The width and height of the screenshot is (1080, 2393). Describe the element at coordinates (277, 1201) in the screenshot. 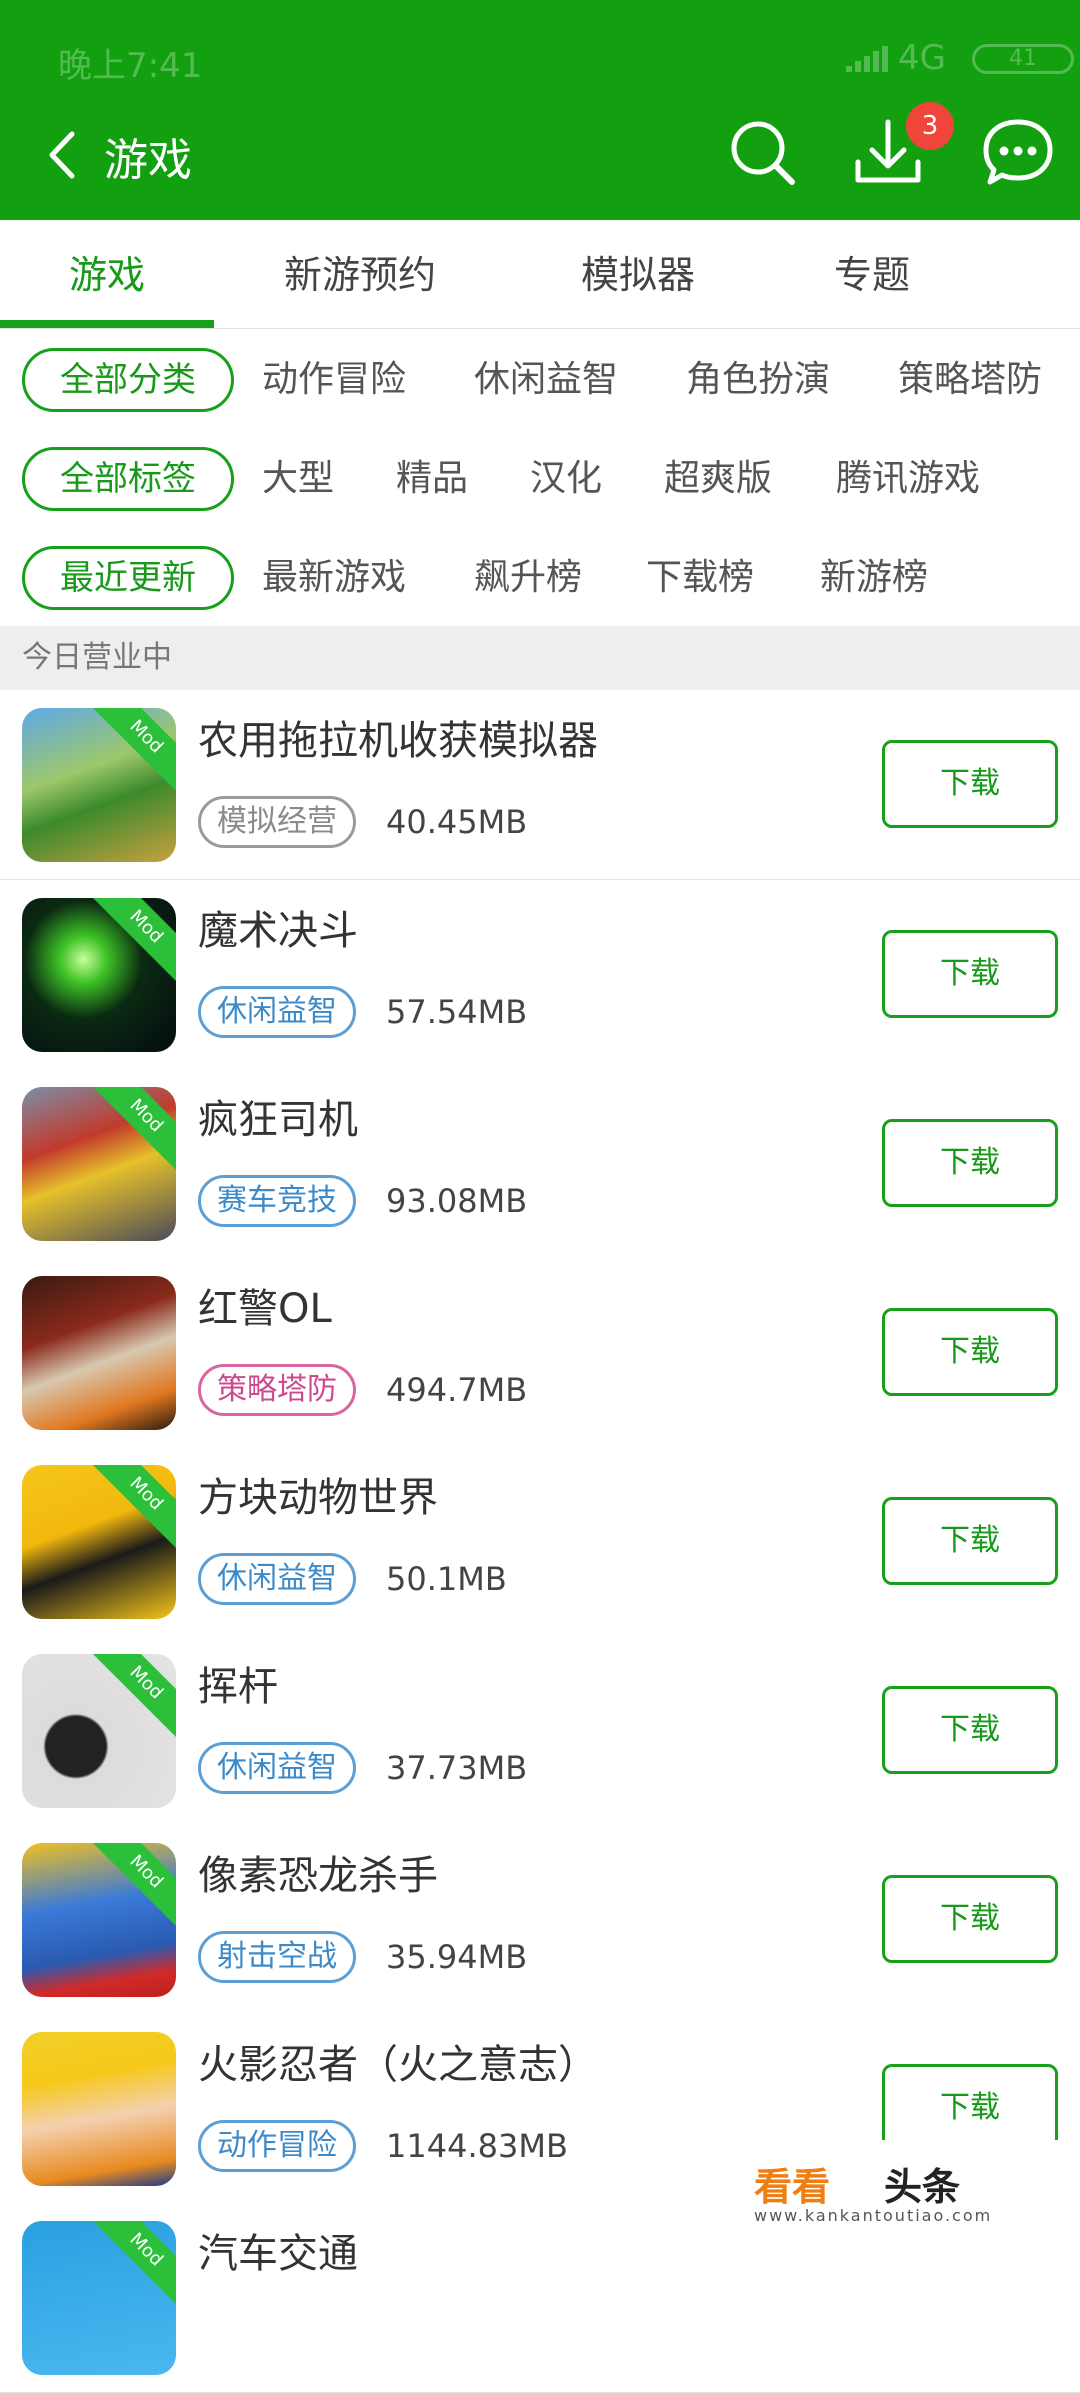

I see `game-category-tag: 赛车竞技` at that location.